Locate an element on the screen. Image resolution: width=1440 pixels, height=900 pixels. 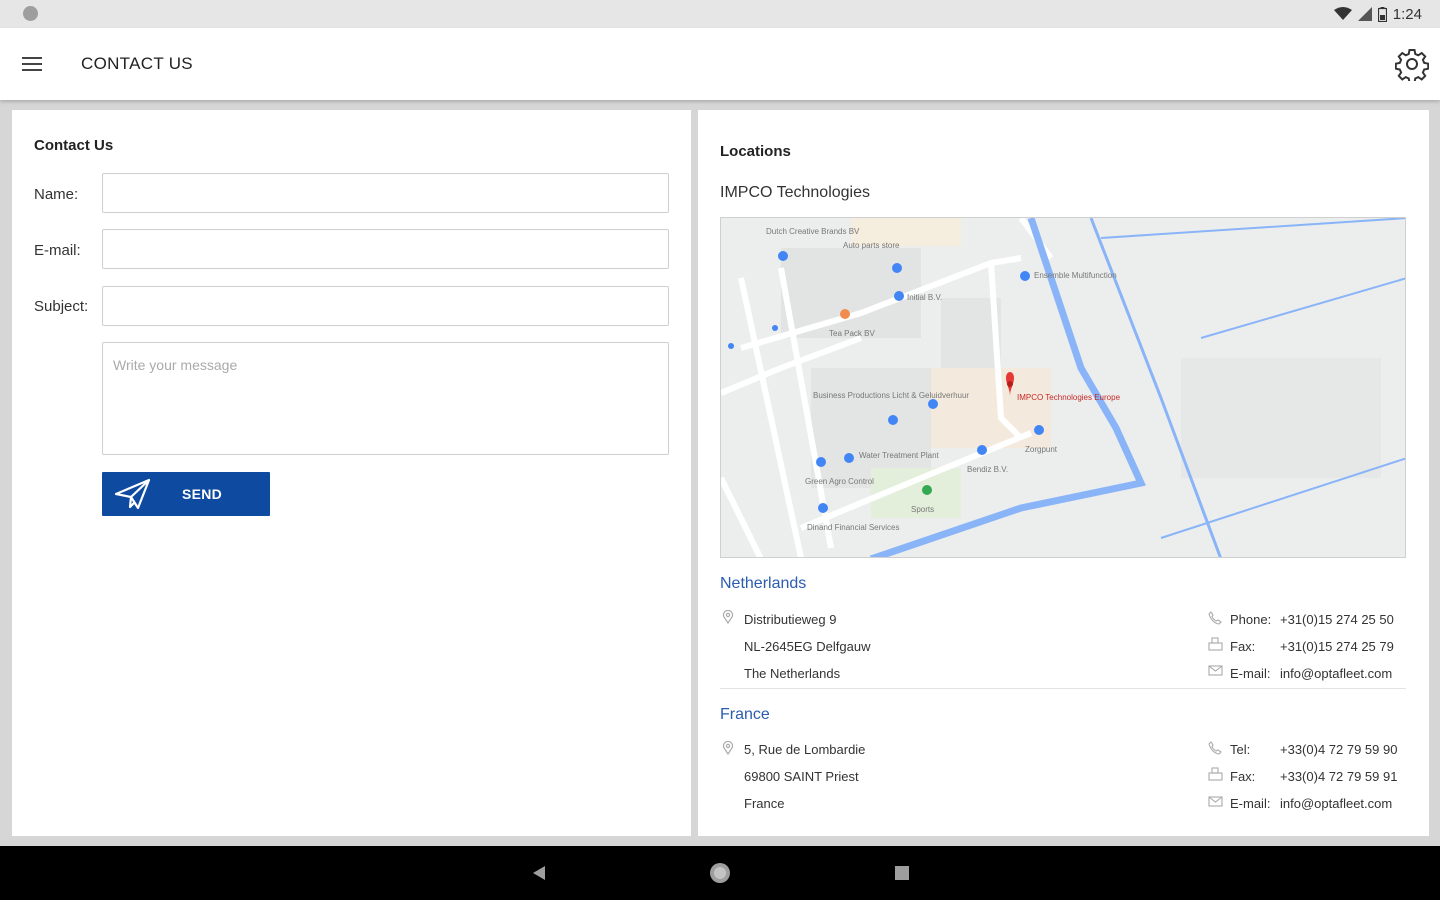
subject-field is located at coordinates (385, 306).